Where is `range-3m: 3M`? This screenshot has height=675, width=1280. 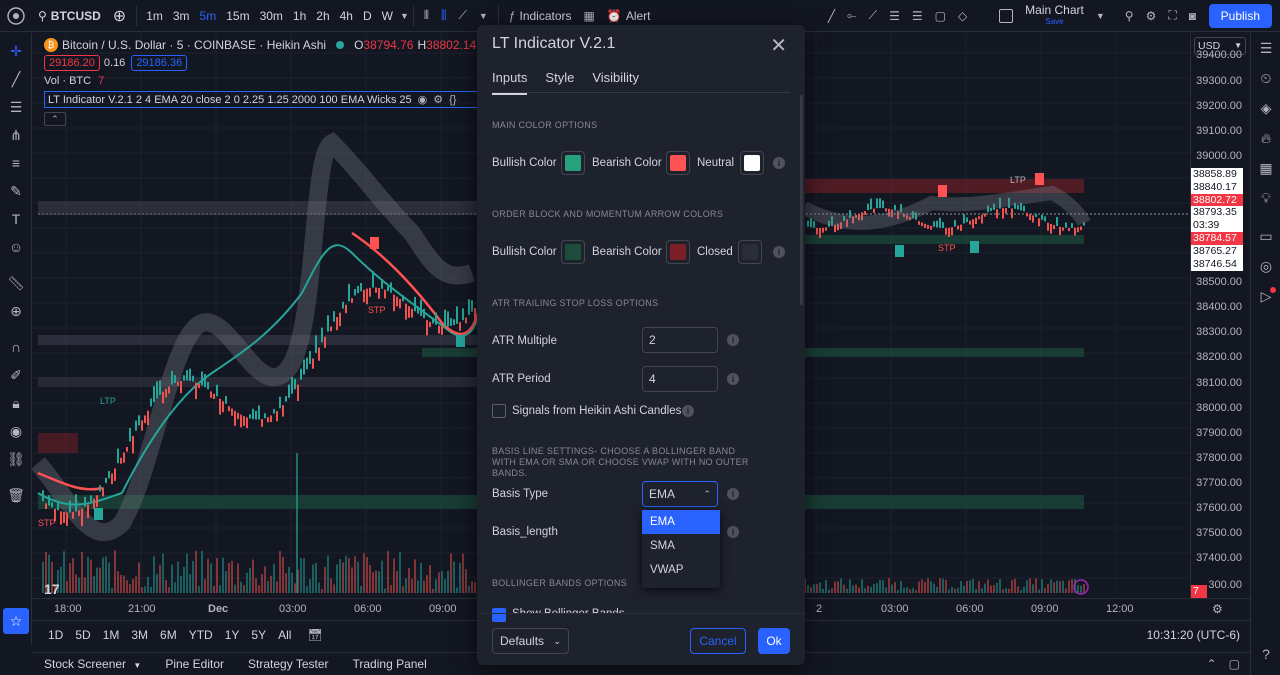 range-3m: 3M is located at coordinates (139, 635).